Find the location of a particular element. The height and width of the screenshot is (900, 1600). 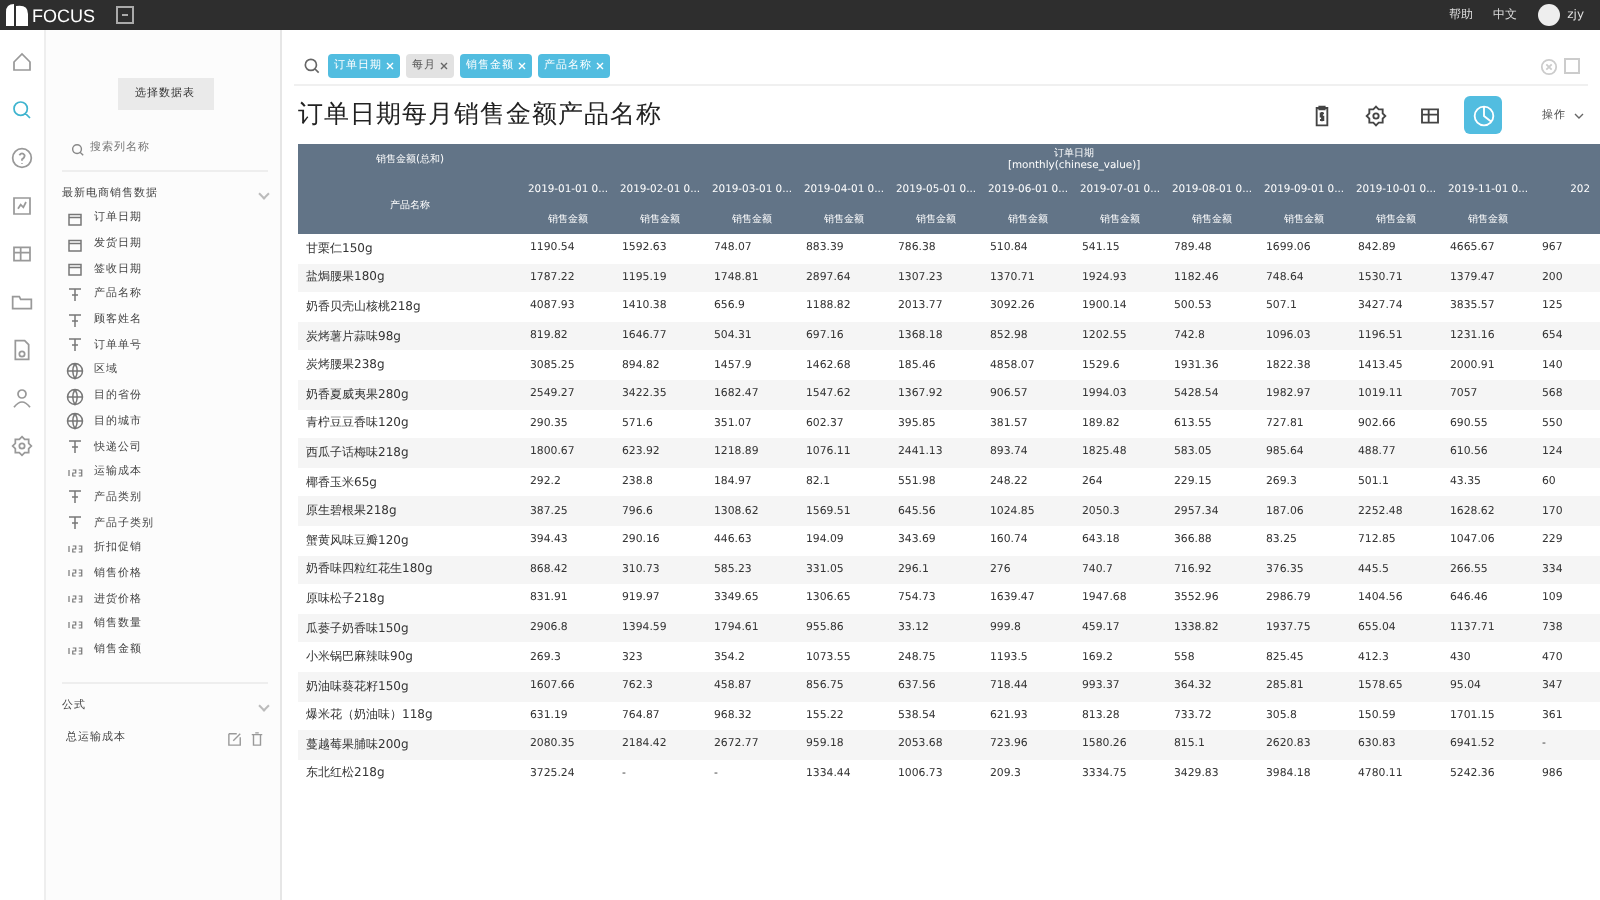

pie-icon is located at coordinates (1483, 115).